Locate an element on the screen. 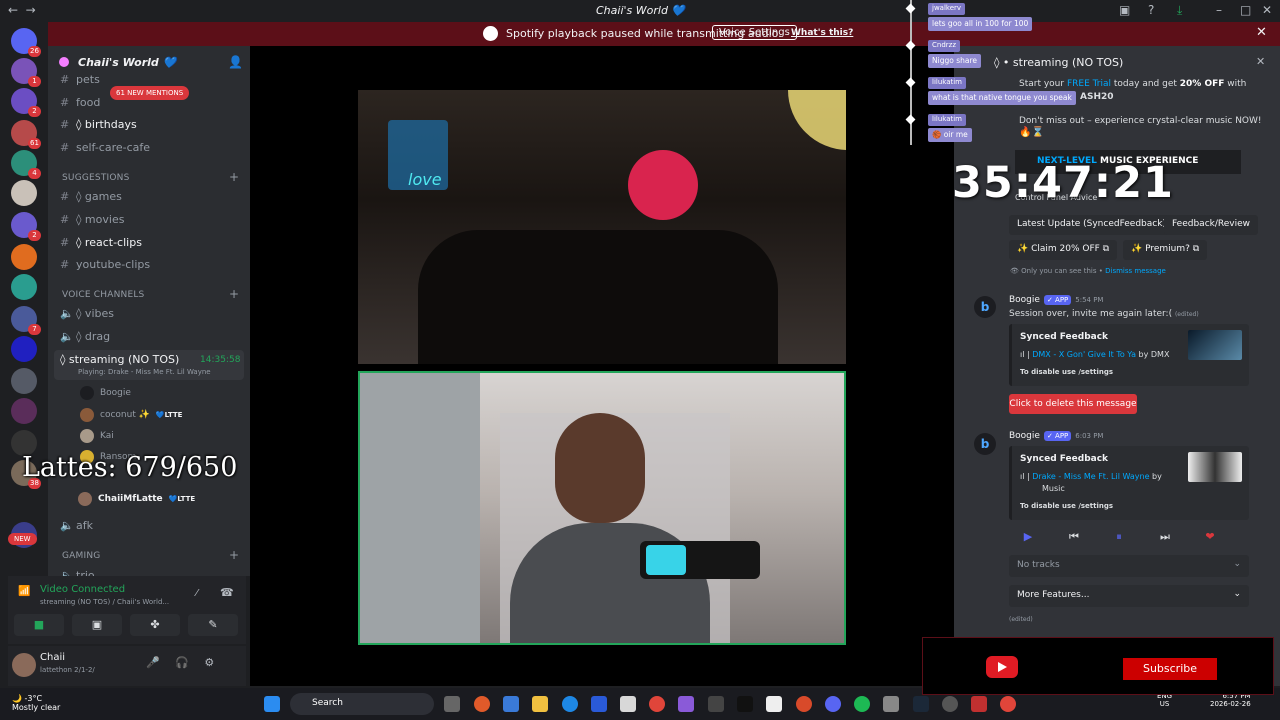 This screenshot has width=1280, height=720. server-icon: 4 is located at coordinates (26, 164).